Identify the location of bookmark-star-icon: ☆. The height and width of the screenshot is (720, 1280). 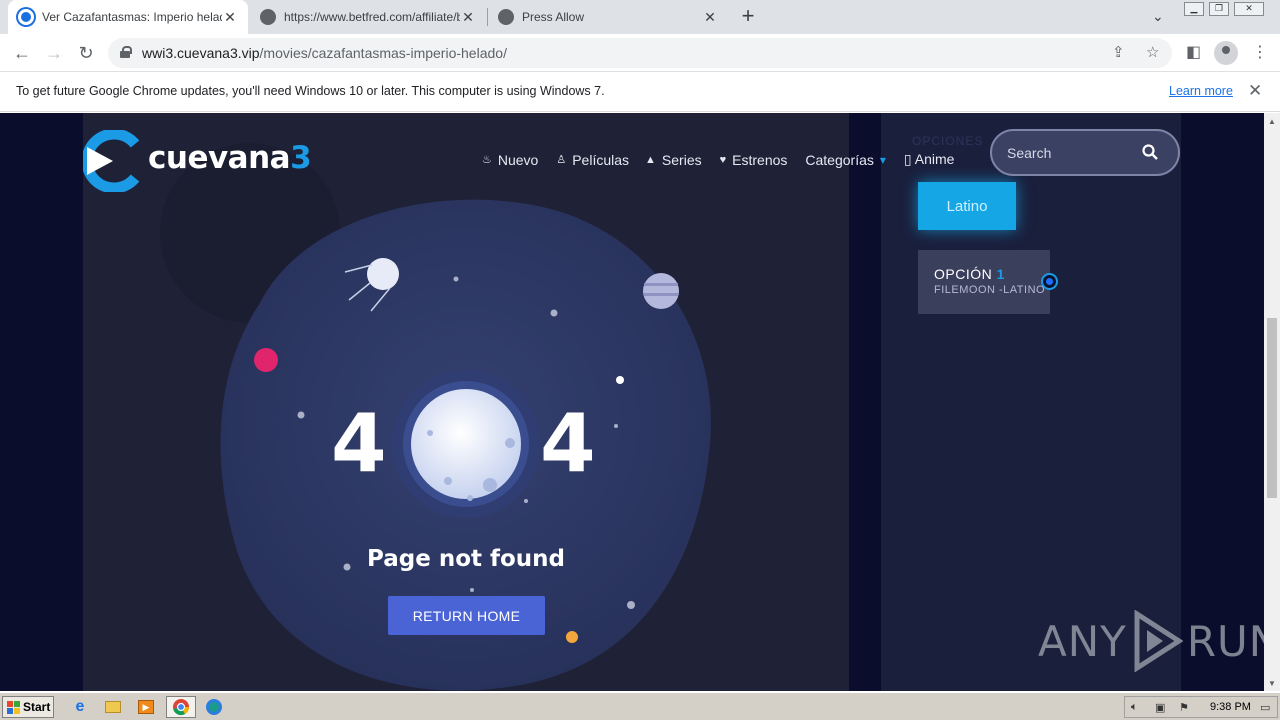
(1152, 52).